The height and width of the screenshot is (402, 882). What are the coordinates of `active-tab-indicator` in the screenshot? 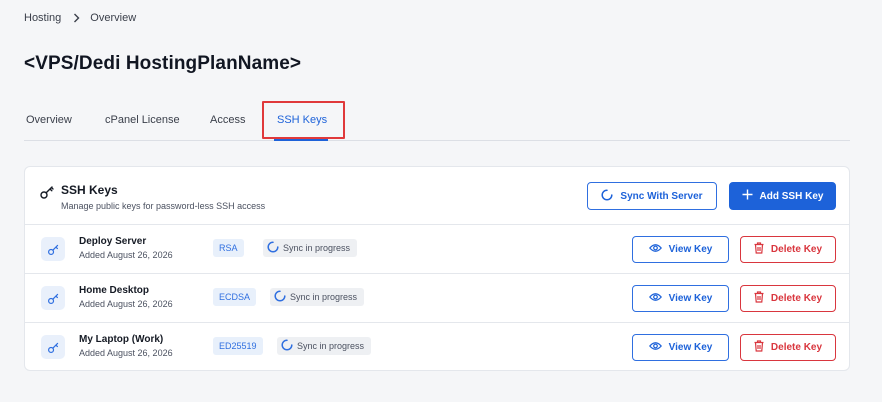 It's located at (301, 140).